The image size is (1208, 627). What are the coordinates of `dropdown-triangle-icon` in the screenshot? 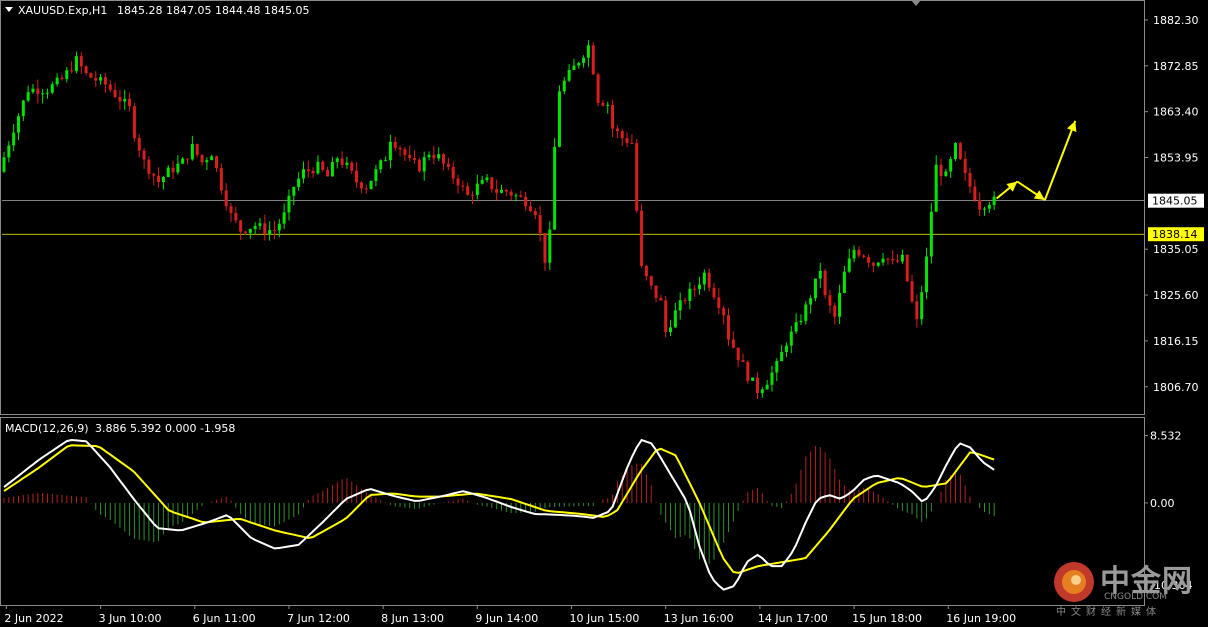 It's located at (9, 9).